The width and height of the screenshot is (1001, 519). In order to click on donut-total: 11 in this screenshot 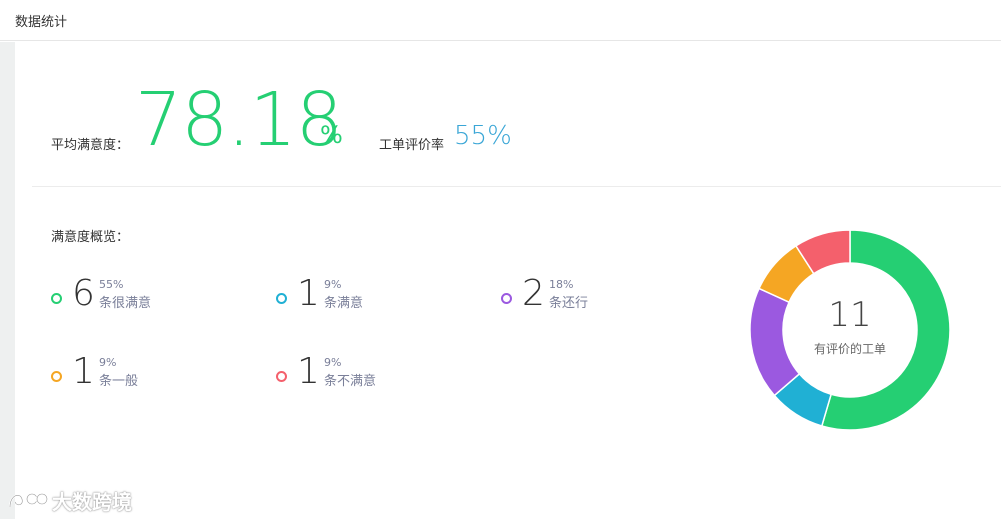, I will do `click(850, 315)`.